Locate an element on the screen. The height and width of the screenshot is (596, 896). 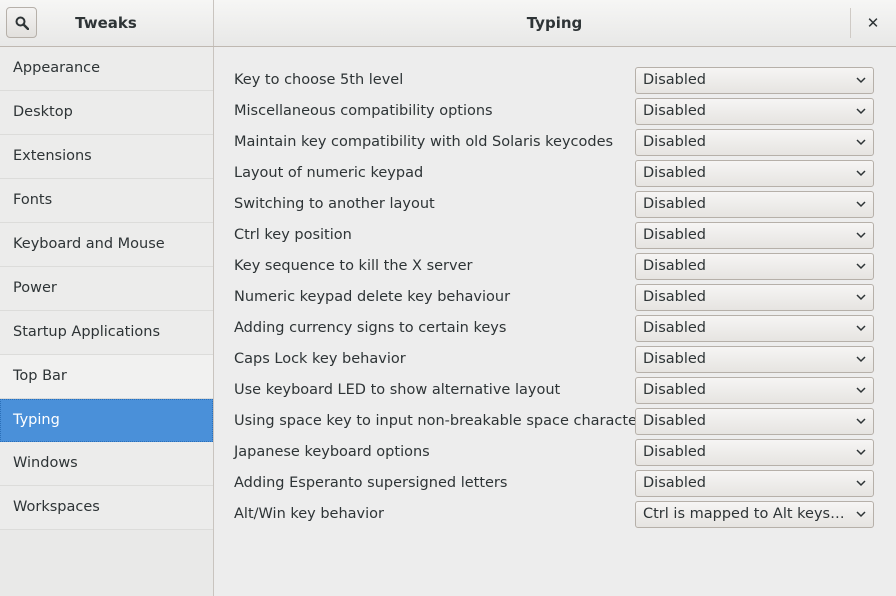
setting-label: Key to choose 5th level is located at coordinates (319, 80).